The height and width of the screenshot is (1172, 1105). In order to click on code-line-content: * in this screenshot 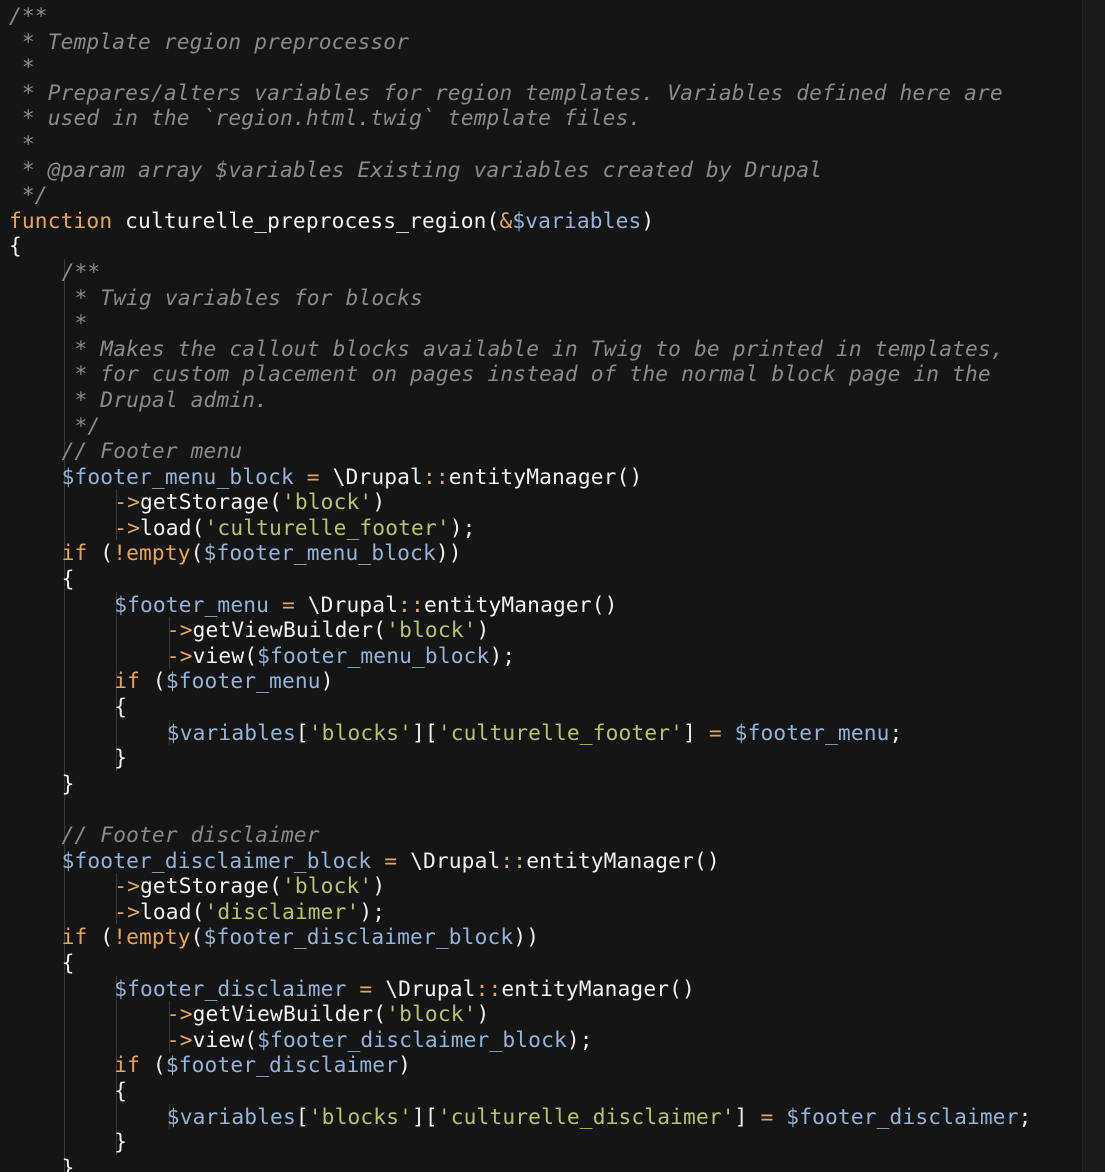, I will do `click(22, 144)`.